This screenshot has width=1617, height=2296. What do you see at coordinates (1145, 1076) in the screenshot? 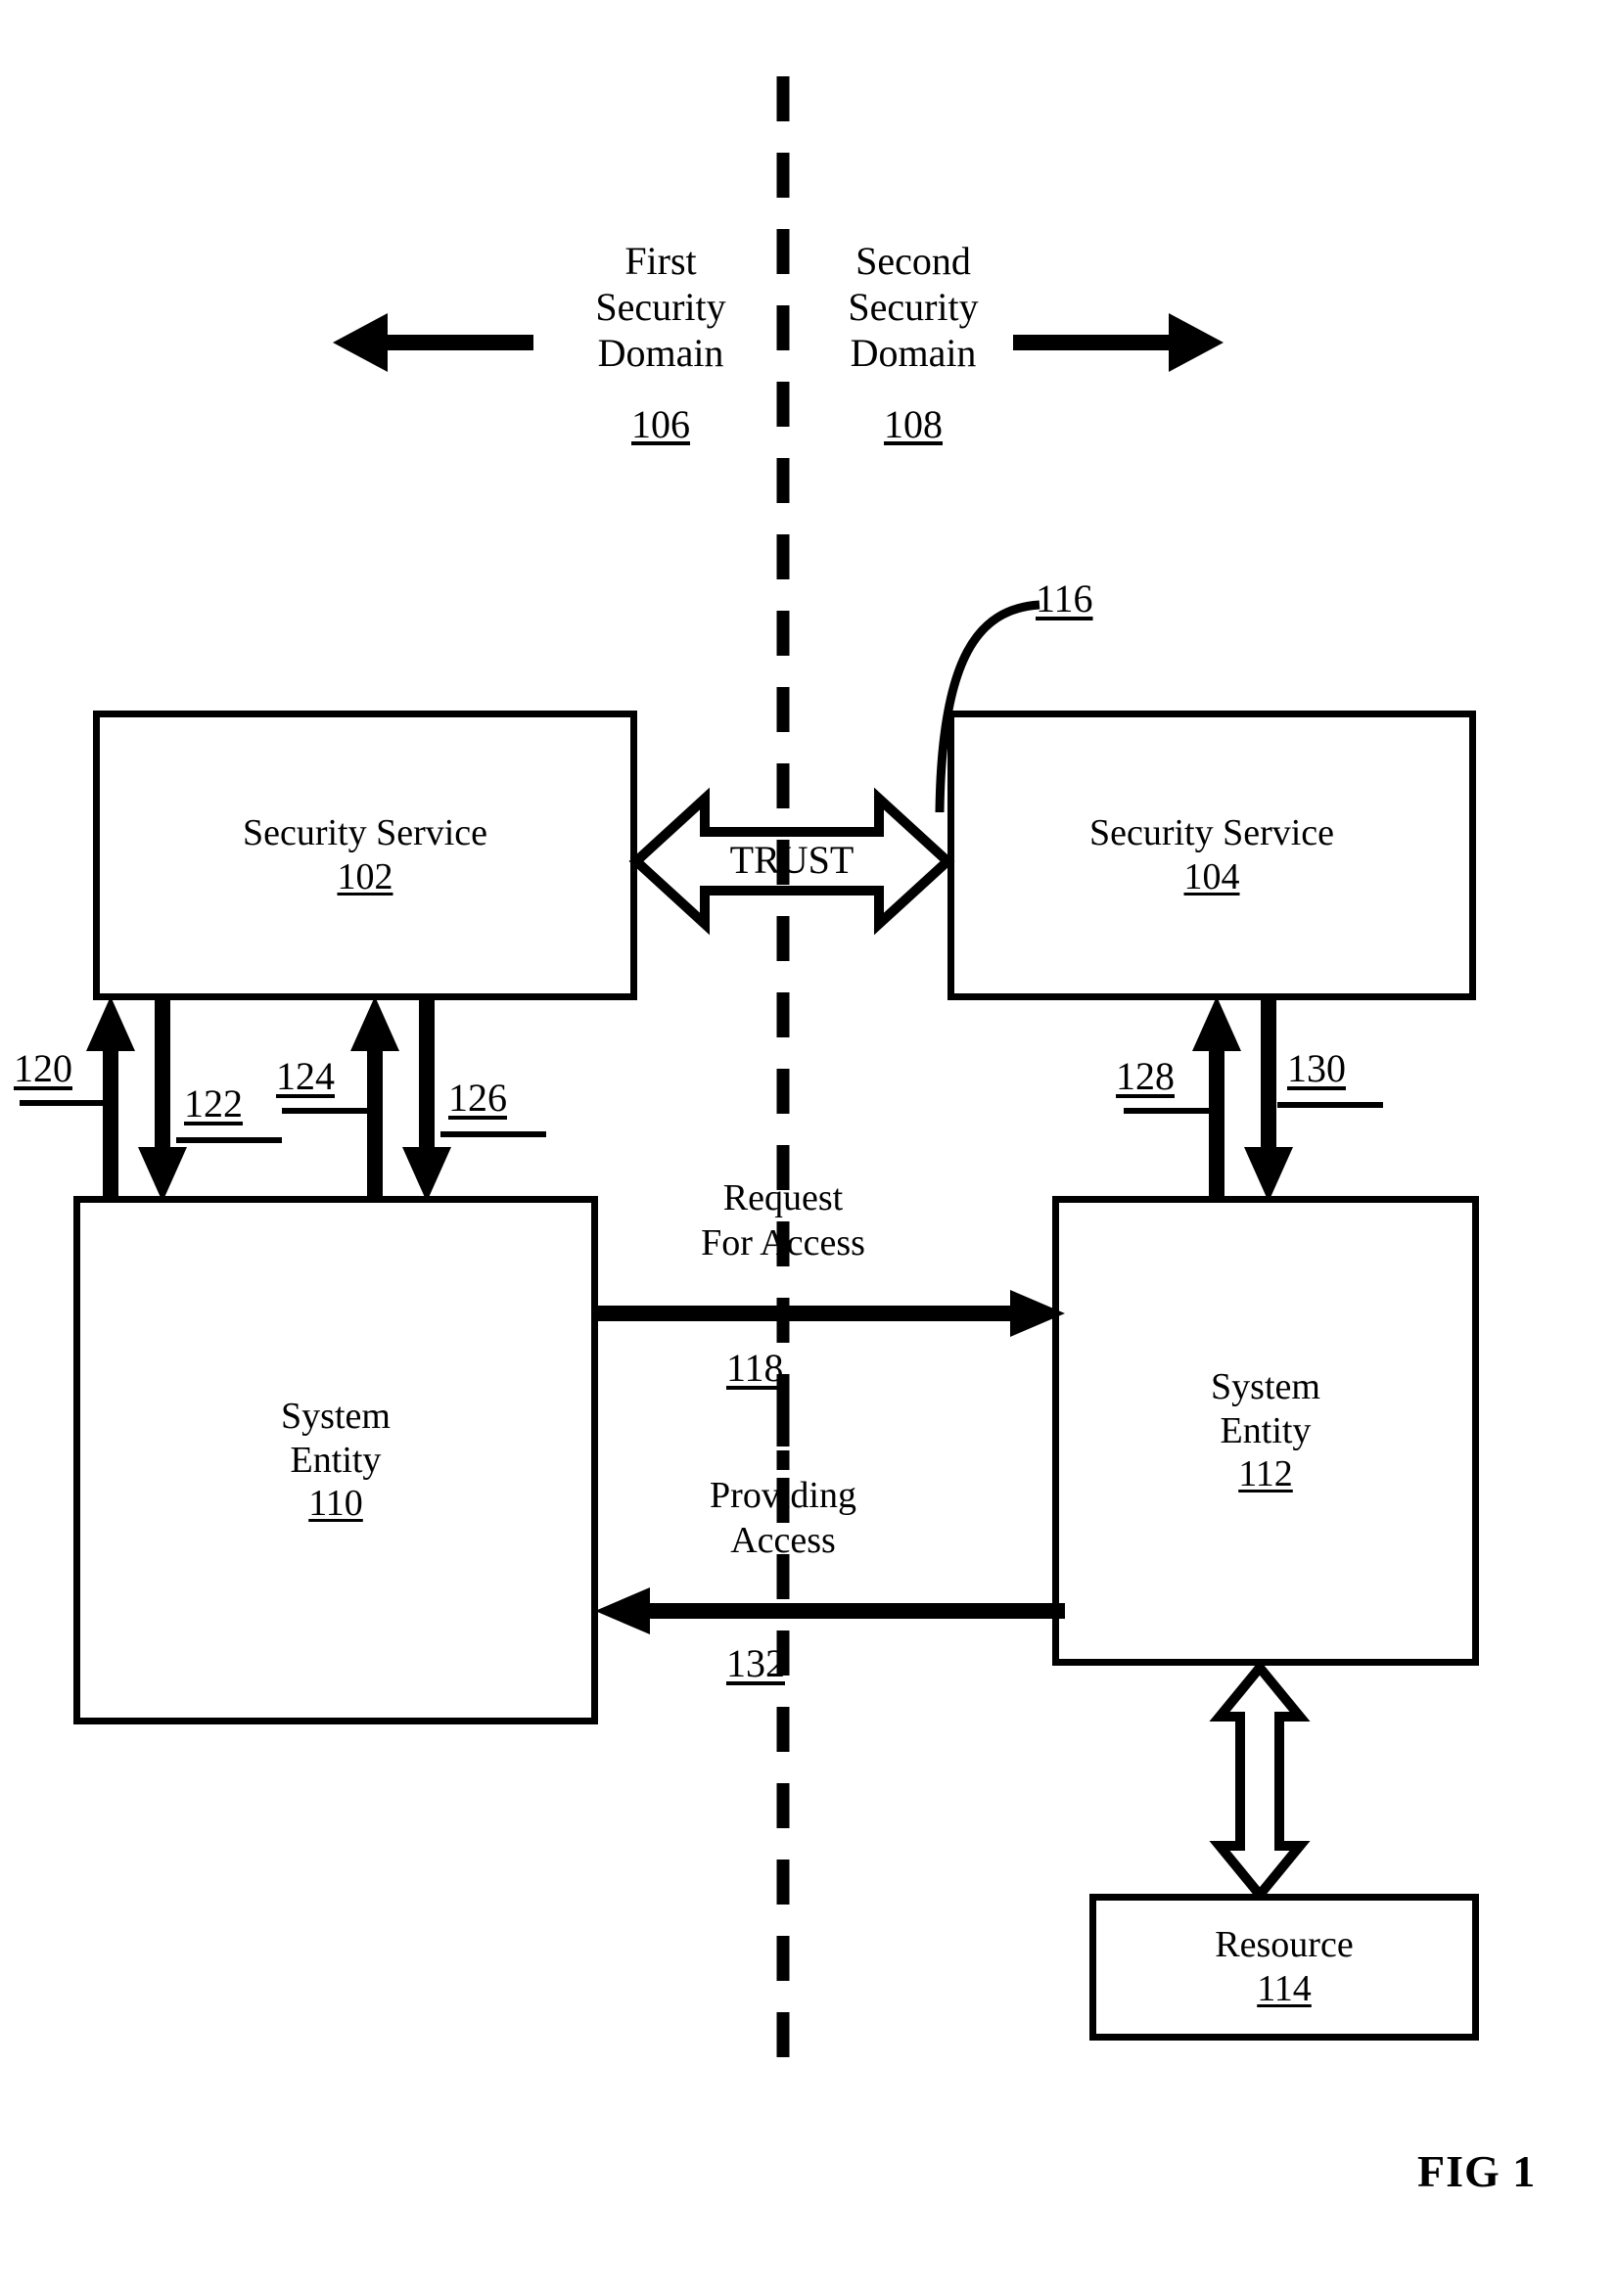
I see `reference-numeral-128: 128` at bounding box center [1145, 1076].